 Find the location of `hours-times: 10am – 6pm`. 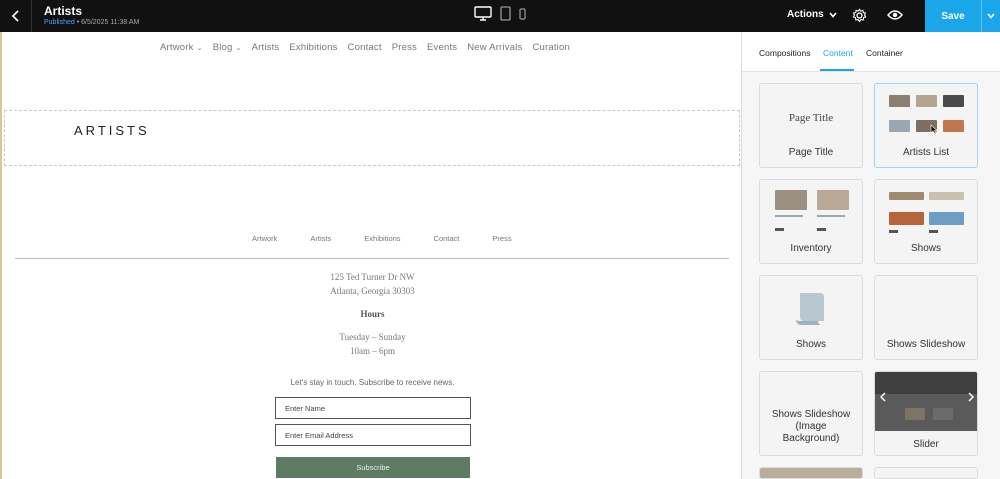

hours-times: 10am – 6pm is located at coordinates (372, 351).